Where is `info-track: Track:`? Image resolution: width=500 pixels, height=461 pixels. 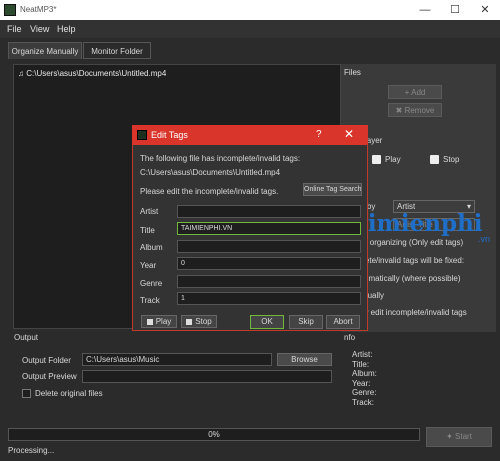
info-track: Track: is located at coordinates (363, 402).